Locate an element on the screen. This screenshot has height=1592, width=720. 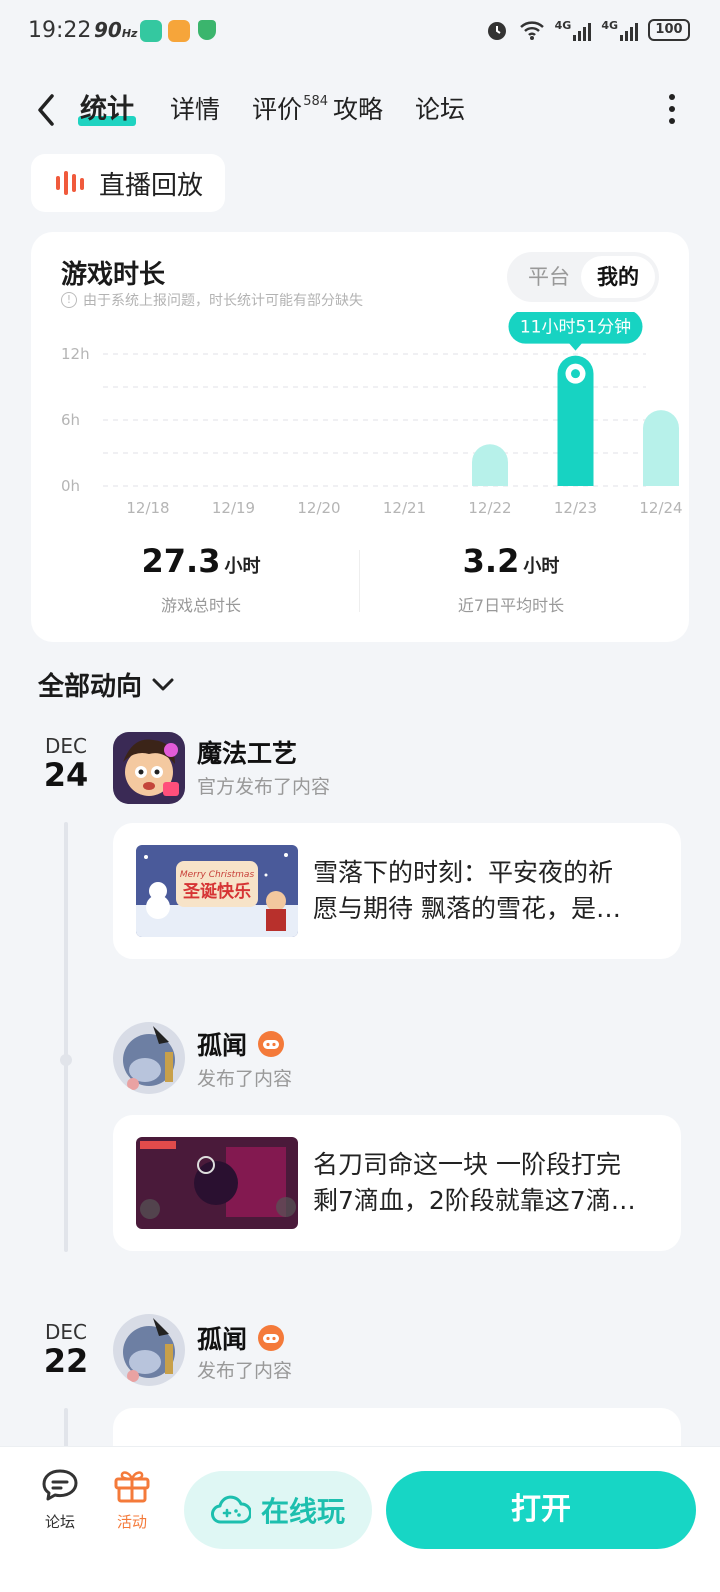
activity-button: 活动 is located at coordinates (132, 1499).